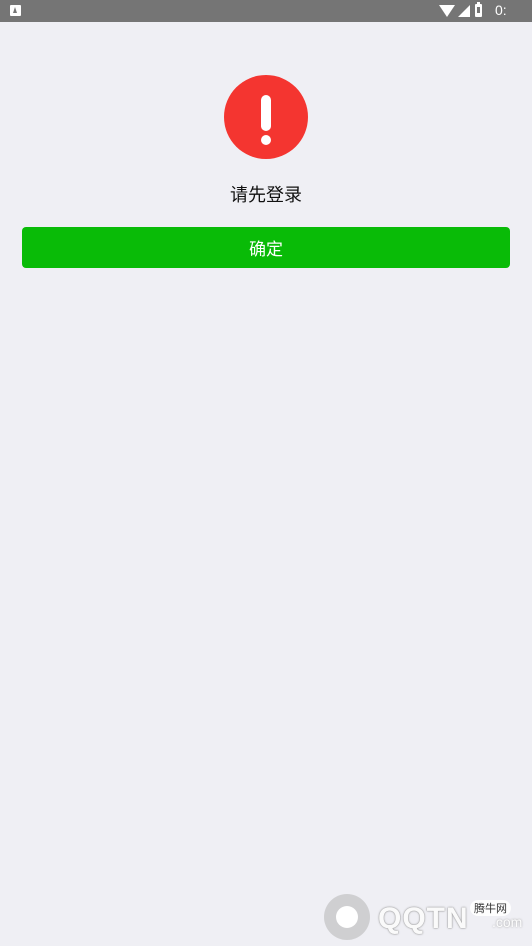 This screenshot has width=532, height=946. Describe the element at coordinates (266, 195) in the screenshot. I see `alert-message: 请先登录` at that location.